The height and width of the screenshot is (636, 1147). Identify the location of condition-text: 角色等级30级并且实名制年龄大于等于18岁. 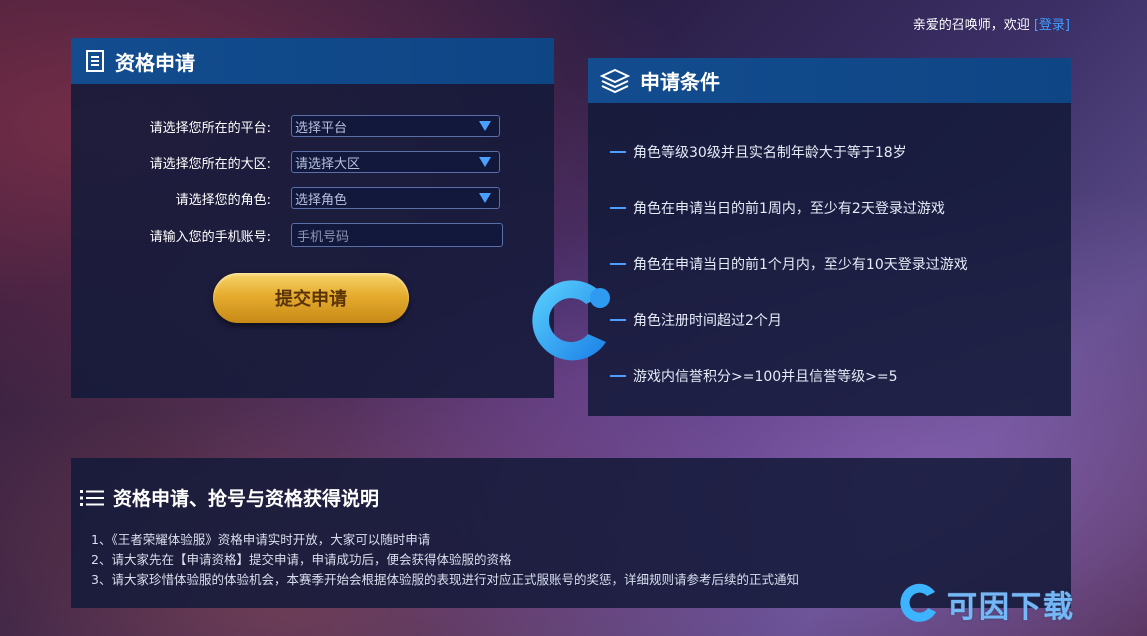
(770, 153).